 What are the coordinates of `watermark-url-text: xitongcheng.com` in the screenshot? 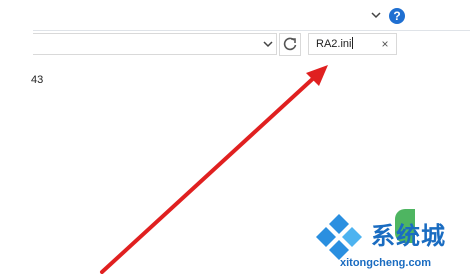 It's located at (386, 263).